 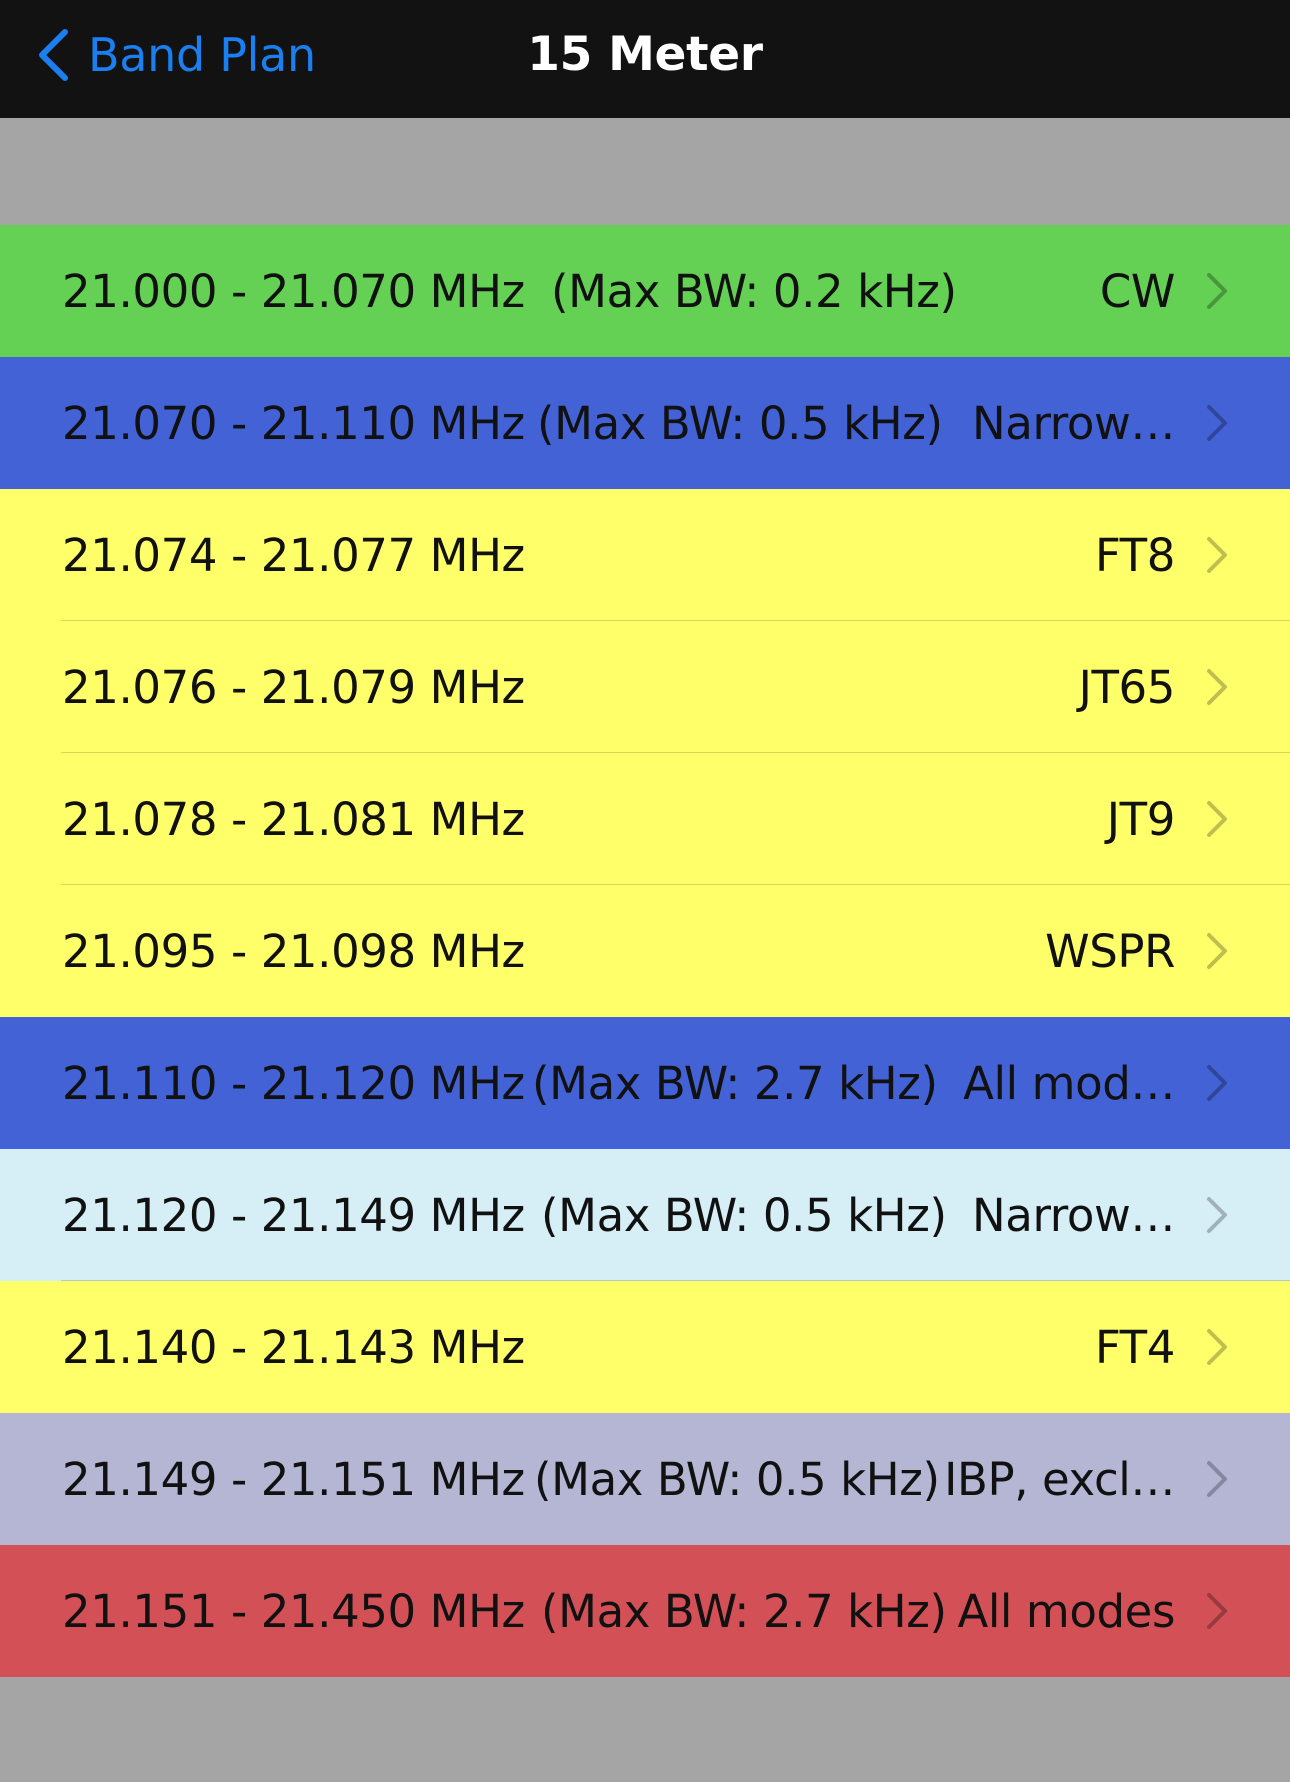 I want to click on mode-label: FT4, so click(x=1134, y=1347).